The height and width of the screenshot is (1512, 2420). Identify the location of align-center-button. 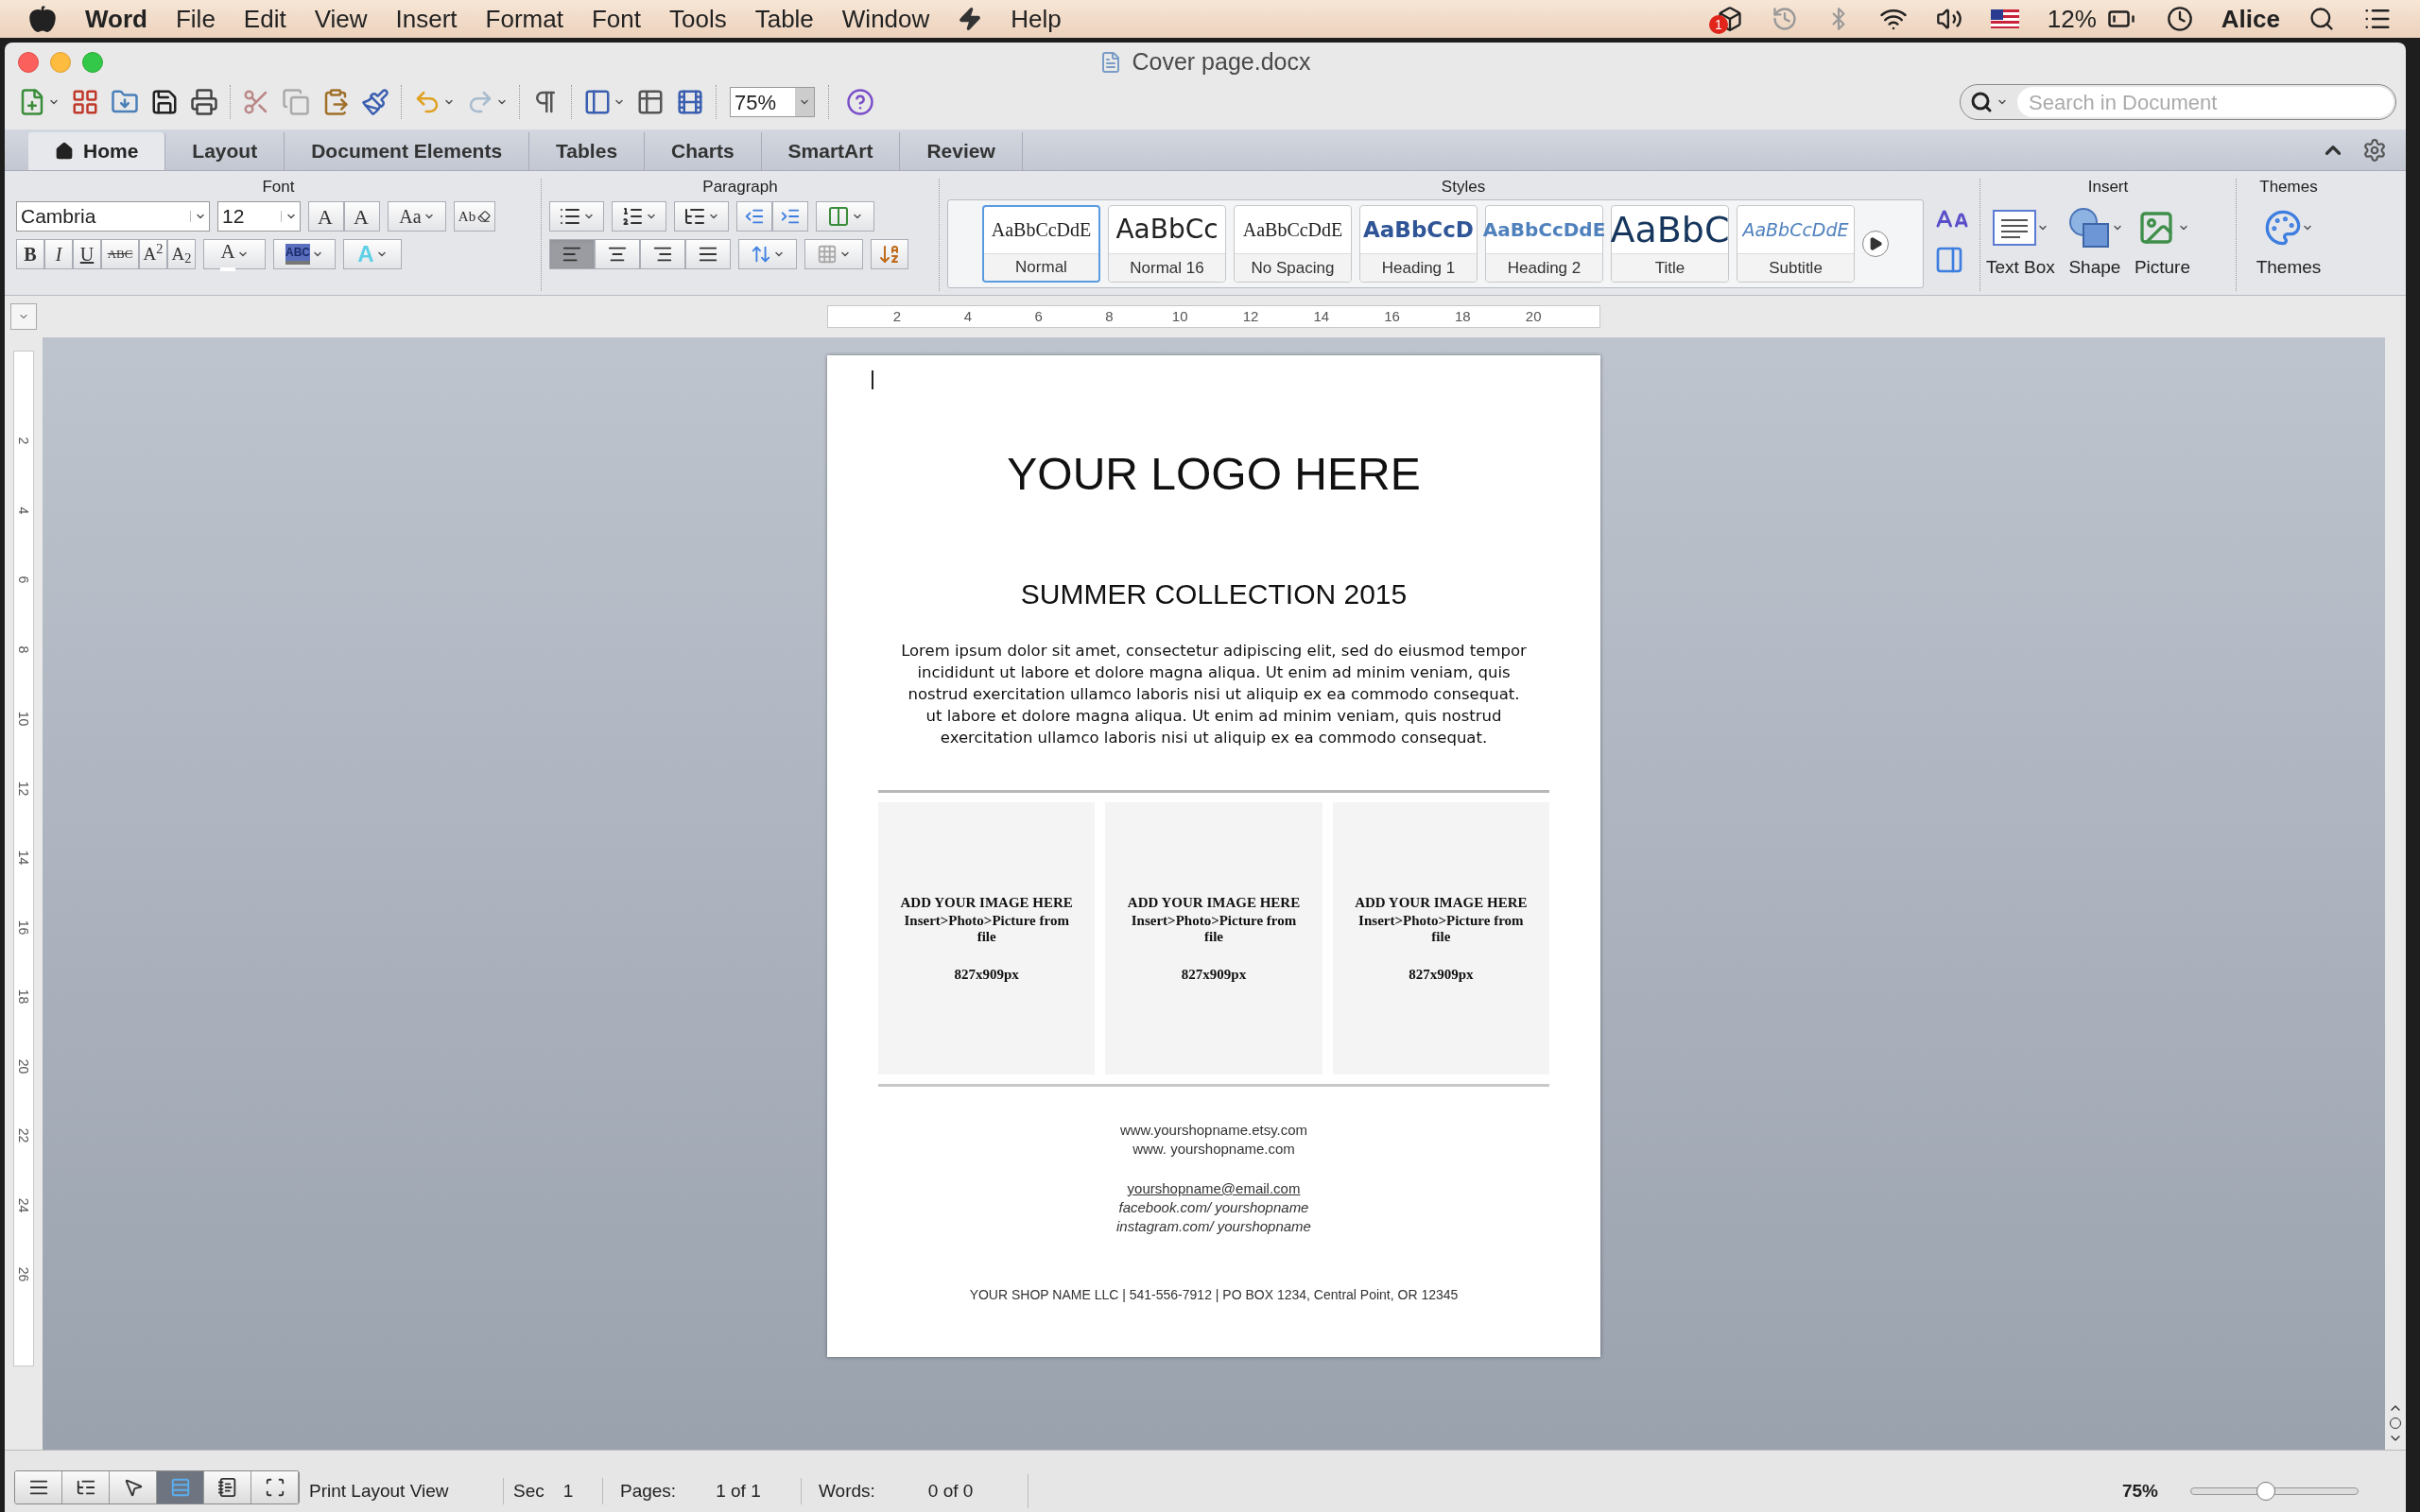
(617, 254).